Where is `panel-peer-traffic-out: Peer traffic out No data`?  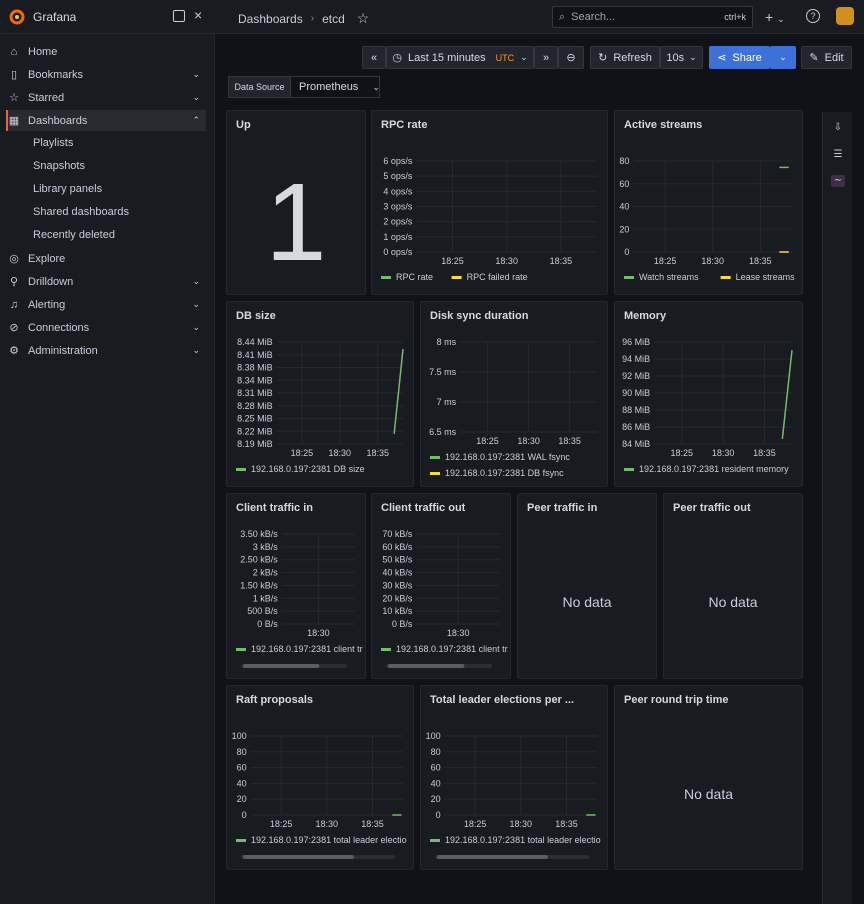 panel-peer-traffic-out: Peer traffic out No data is located at coordinates (733, 586).